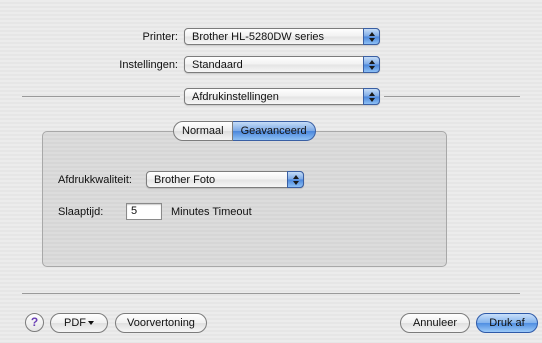  What do you see at coordinates (235, 97) in the screenshot?
I see `panel-select-value: Afdrukinstellingen` at bounding box center [235, 97].